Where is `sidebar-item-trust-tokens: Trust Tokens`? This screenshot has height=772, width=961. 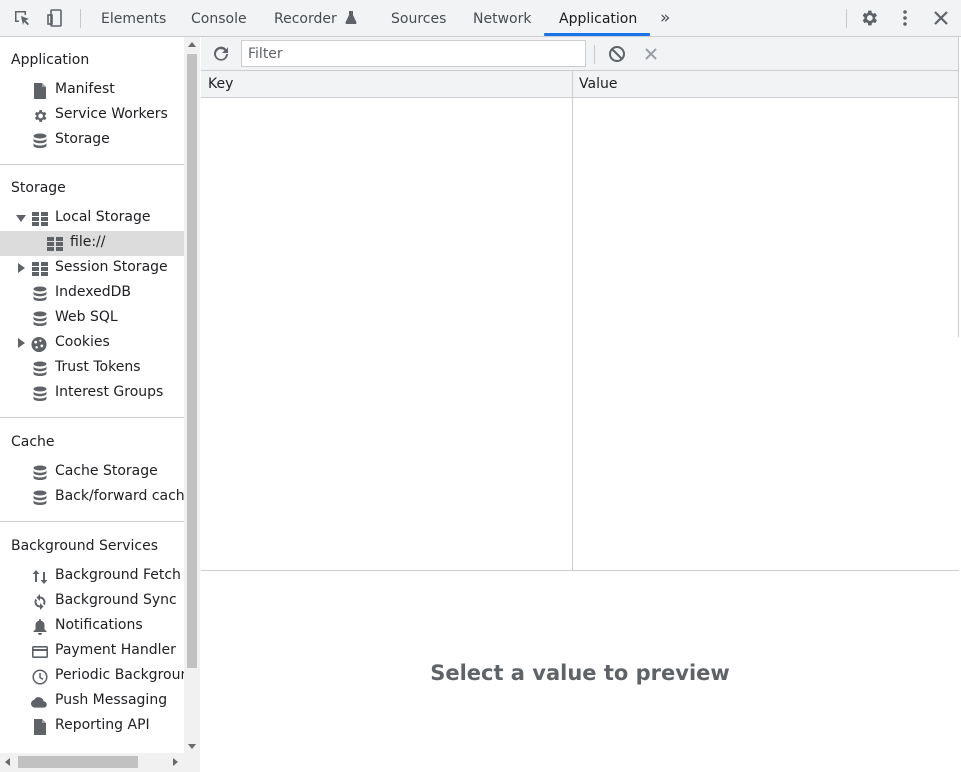
sidebar-item-trust-tokens: Trust Tokens is located at coordinates (92, 368).